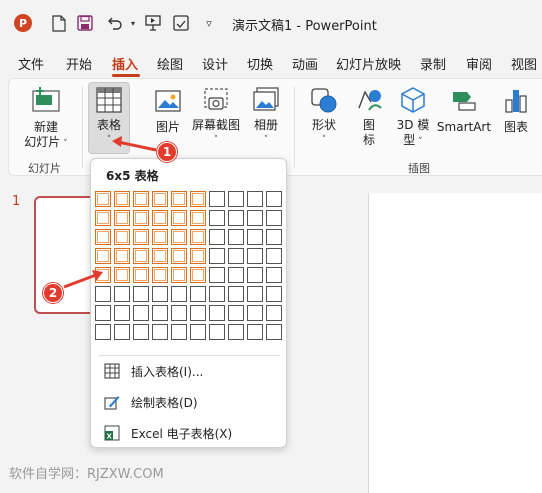  What do you see at coordinates (167, 152) in the screenshot?
I see `annotation-badge-1: 1` at bounding box center [167, 152].